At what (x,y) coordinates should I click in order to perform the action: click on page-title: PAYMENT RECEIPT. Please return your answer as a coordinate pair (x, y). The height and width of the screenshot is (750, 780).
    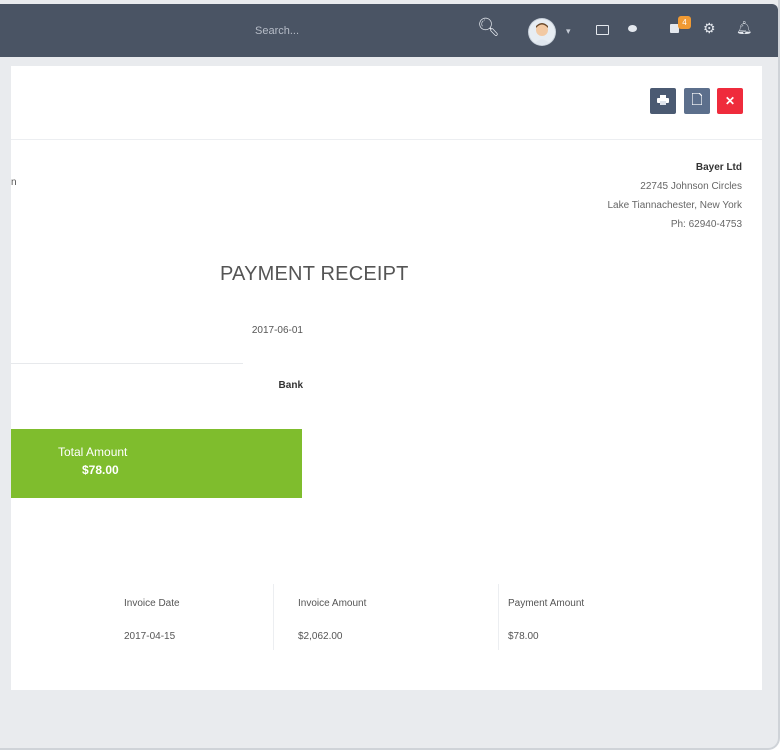
    Looking at the image, I should click on (314, 274).